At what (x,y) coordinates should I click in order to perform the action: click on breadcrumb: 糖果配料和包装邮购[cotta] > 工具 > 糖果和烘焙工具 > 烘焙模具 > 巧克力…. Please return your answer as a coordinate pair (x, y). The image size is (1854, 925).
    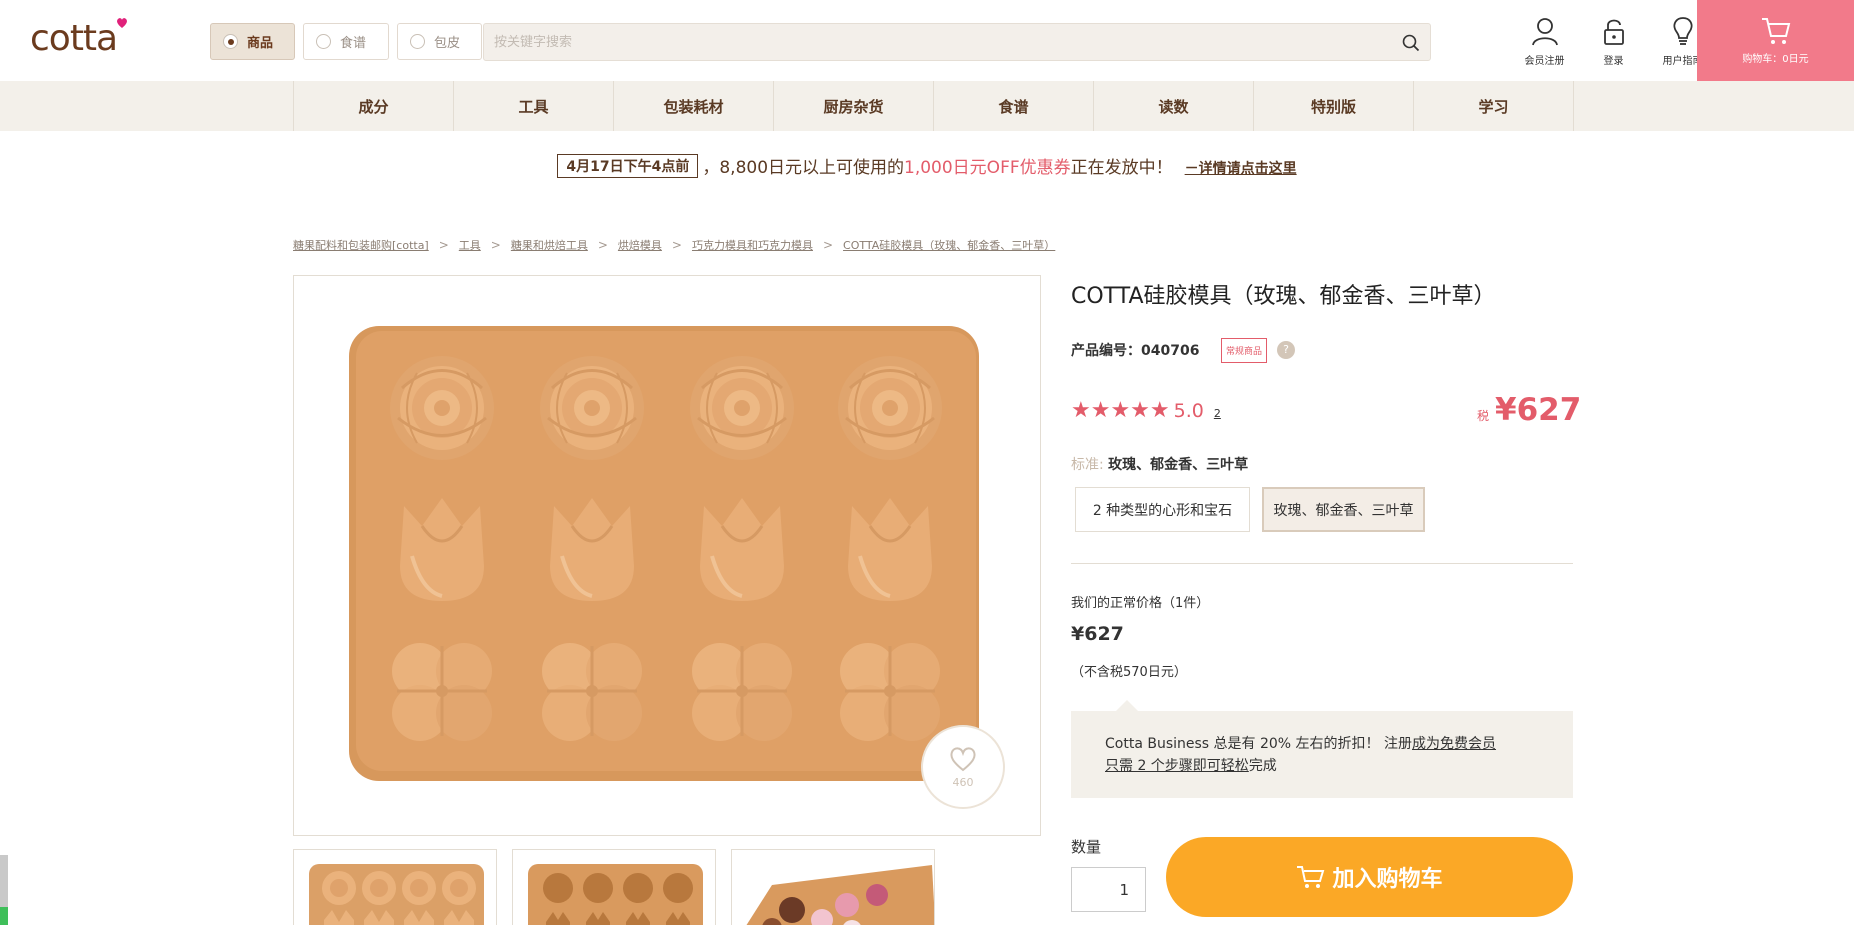
    Looking at the image, I should click on (674, 245).